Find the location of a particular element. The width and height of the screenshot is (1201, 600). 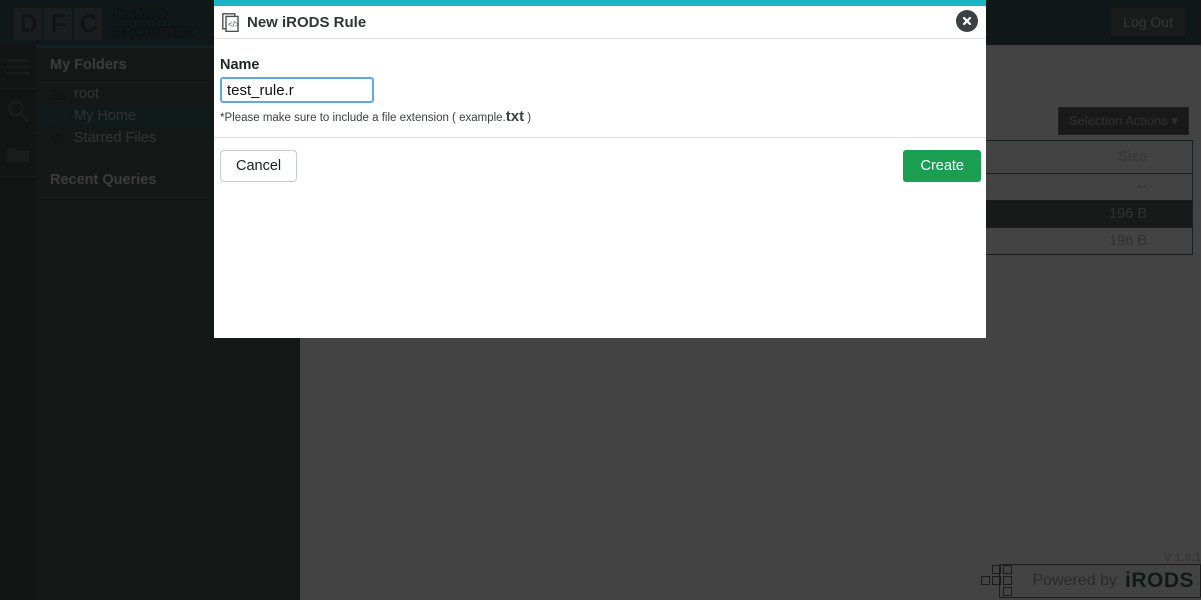

cancel-button: Cancel is located at coordinates (259, 166).